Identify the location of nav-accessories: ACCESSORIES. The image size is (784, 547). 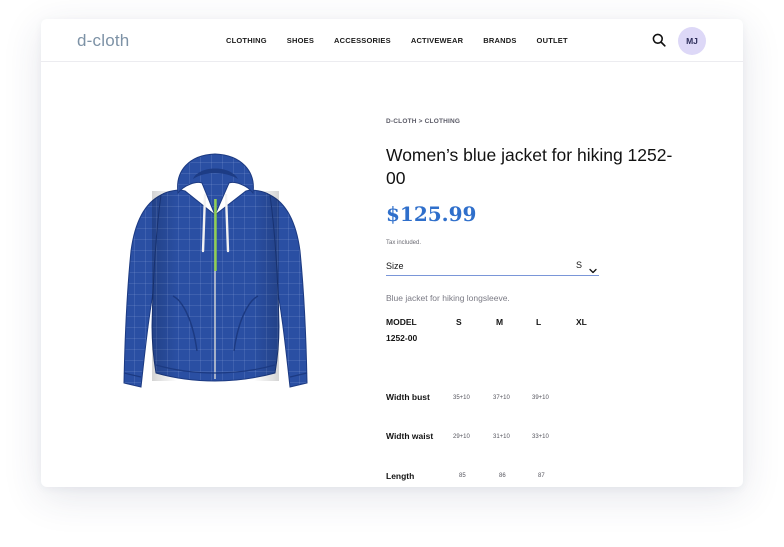
(362, 40).